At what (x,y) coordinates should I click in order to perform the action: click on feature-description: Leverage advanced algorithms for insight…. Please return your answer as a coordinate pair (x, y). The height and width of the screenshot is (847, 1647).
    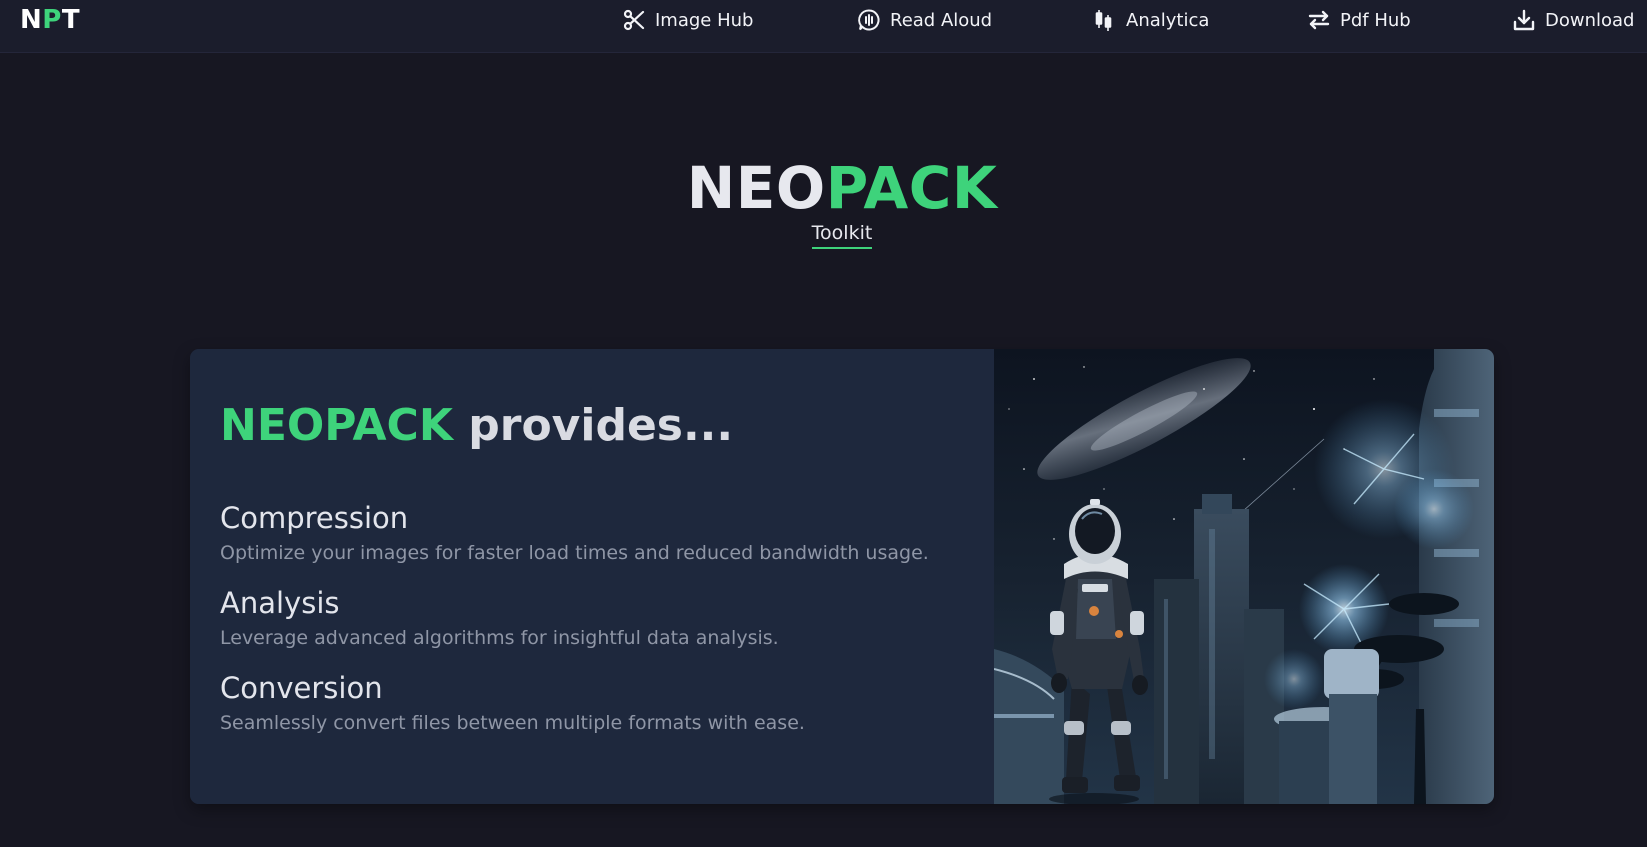
    Looking at the image, I should click on (499, 638).